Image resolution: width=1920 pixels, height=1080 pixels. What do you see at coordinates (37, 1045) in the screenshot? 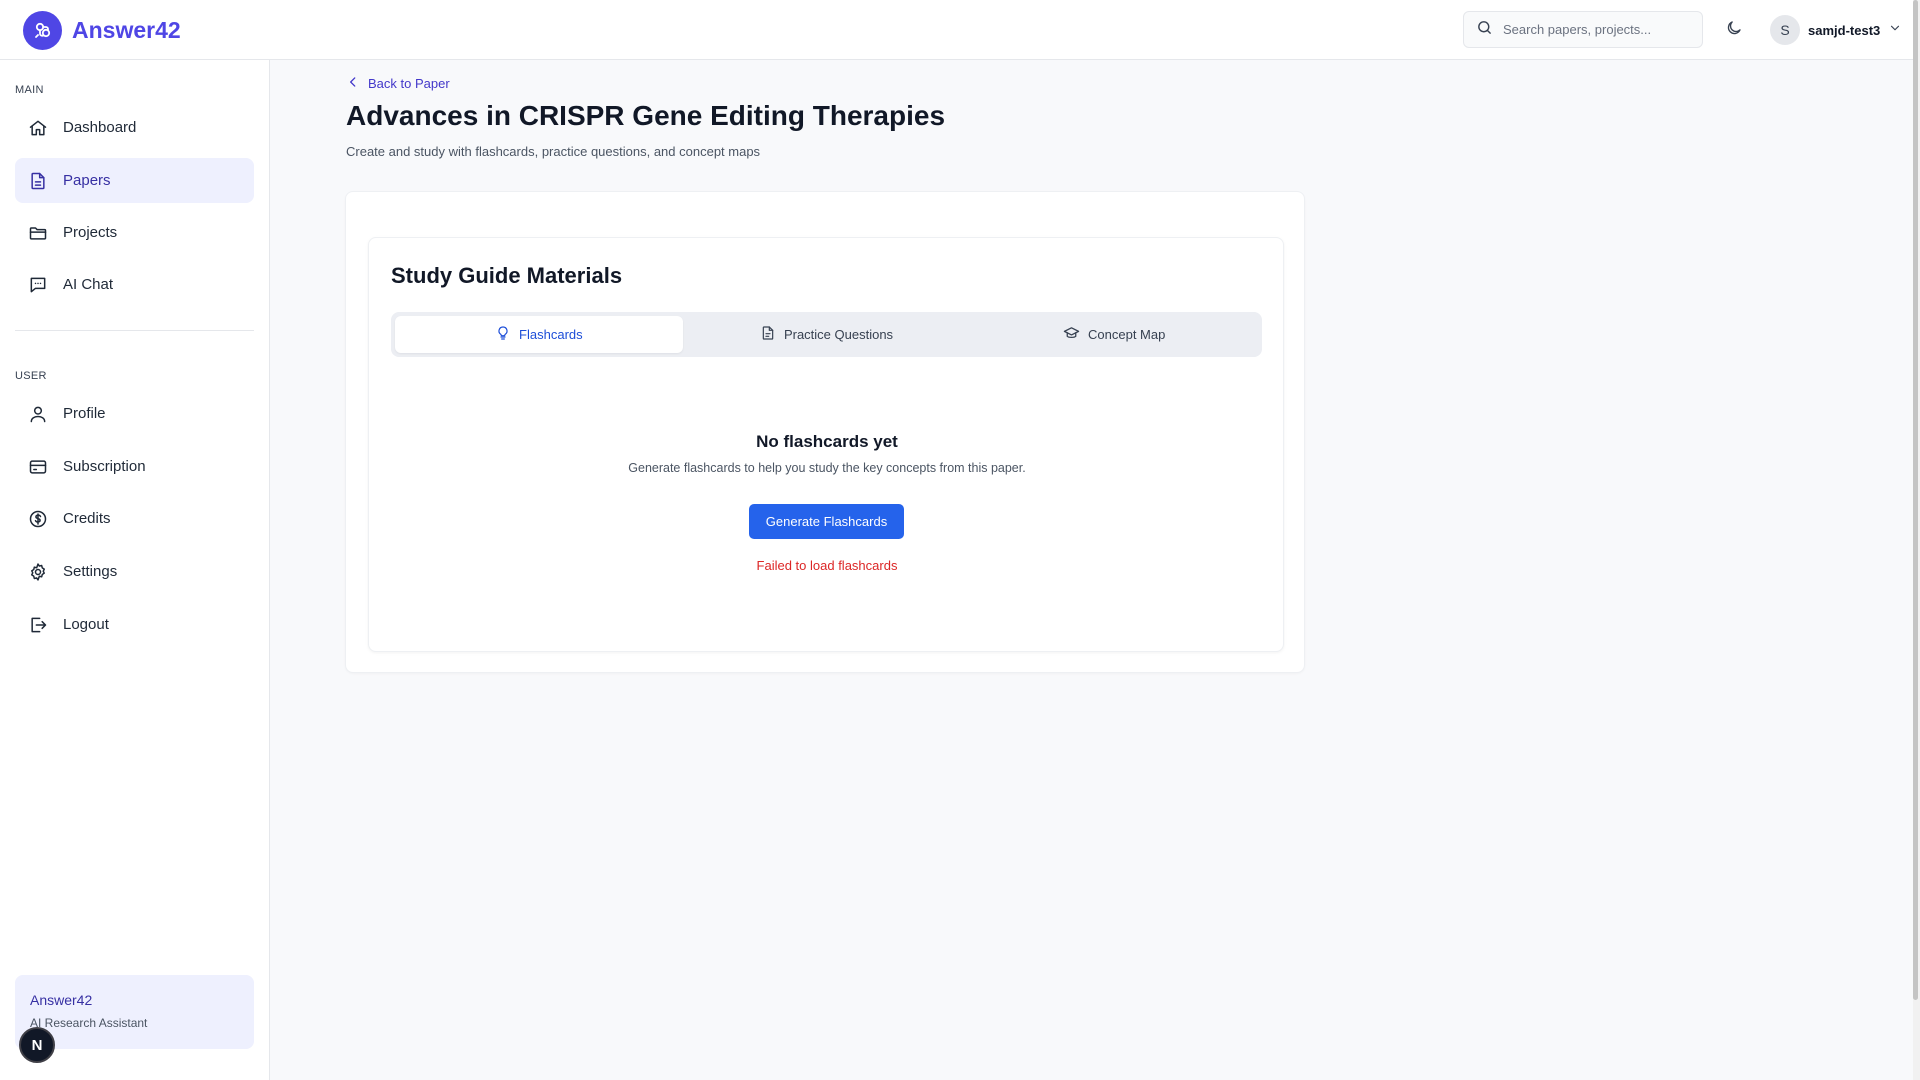
I see `dev-tools-badge: N` at bounding box center [37, 1045].